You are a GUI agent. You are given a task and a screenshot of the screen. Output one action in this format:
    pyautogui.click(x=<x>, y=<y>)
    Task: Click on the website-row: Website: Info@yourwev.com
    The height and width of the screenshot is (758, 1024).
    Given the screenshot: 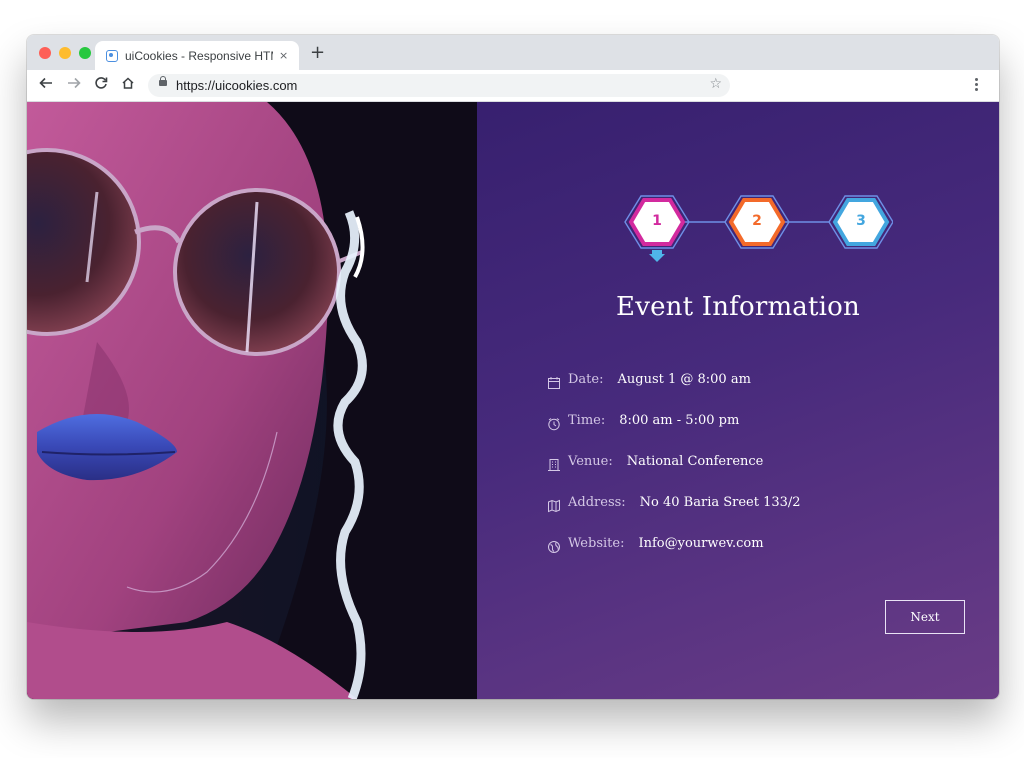 What is the action you would take?
    pyautogui.click(x=674, y=556)
    